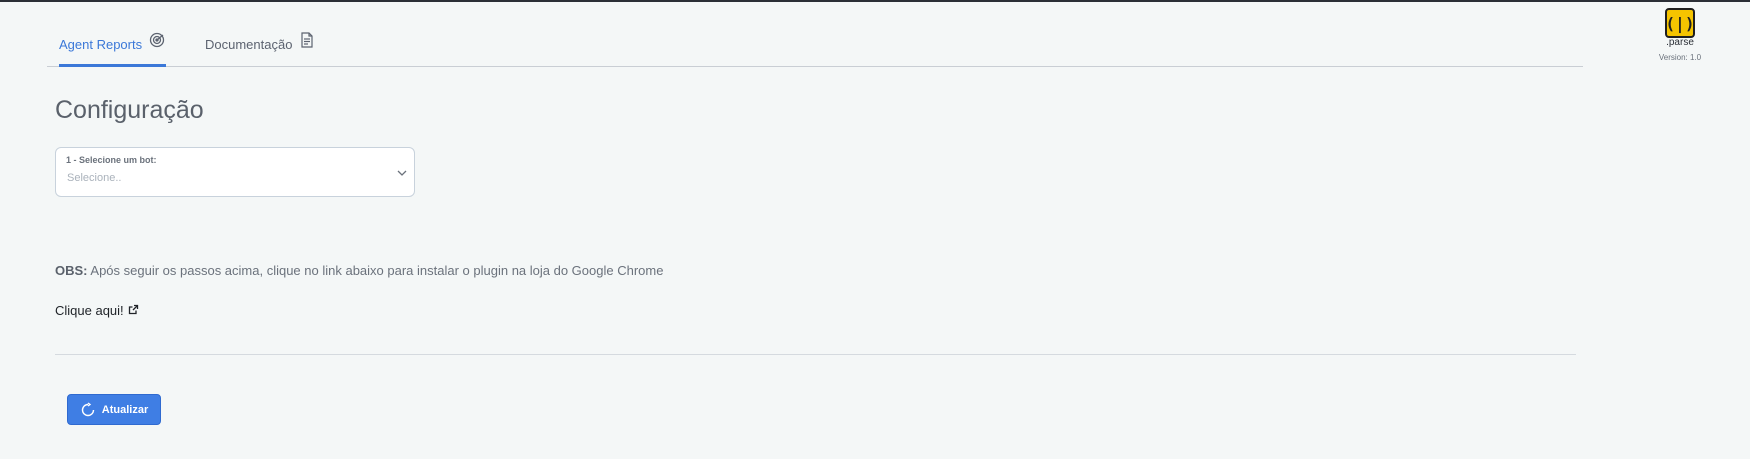 This screenshot has height=459, width=1750. I want to click on page-title: Configuração, so click(129, 110).